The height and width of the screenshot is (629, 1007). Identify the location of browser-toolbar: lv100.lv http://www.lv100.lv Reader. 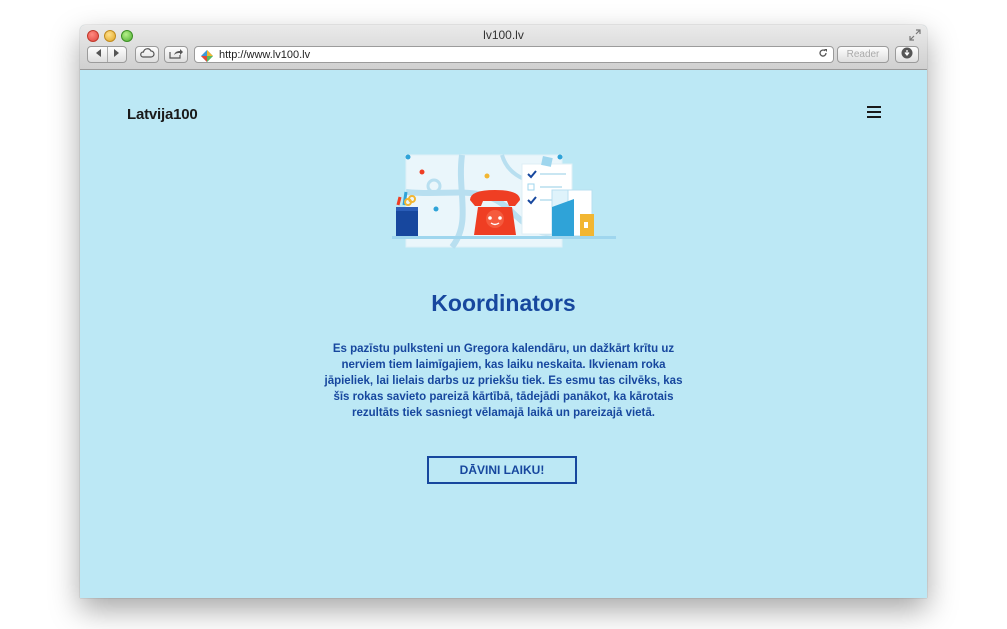
(503, 47).